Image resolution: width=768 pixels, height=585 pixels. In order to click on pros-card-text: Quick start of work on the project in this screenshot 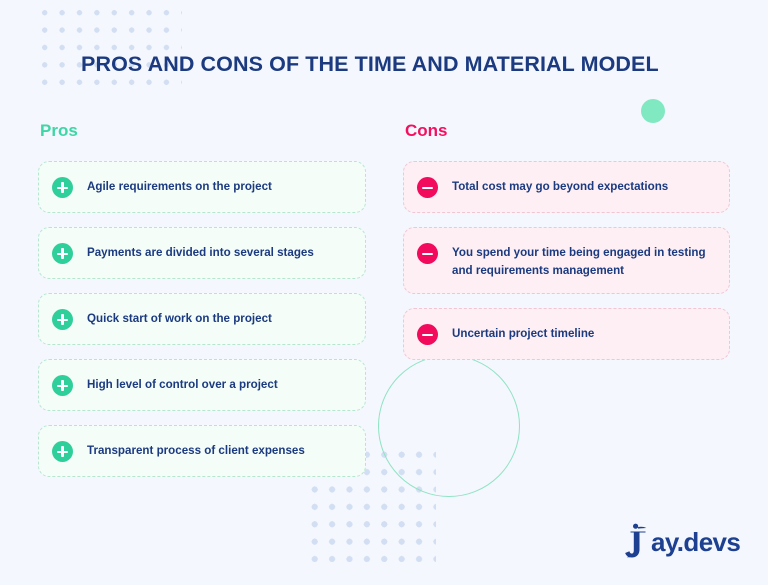, I will do `click(179, 318)`.